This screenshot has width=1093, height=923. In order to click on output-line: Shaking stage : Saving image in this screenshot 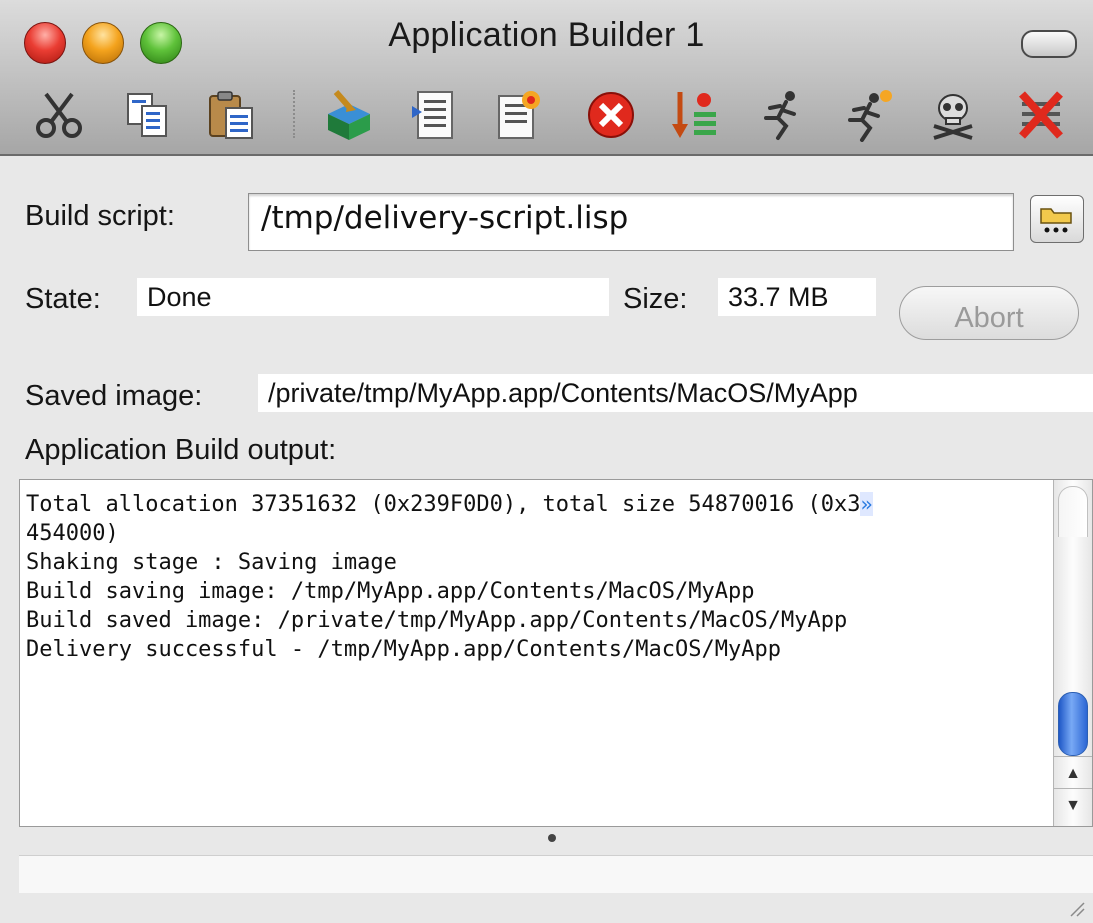, I will do `click(211, 562)`.